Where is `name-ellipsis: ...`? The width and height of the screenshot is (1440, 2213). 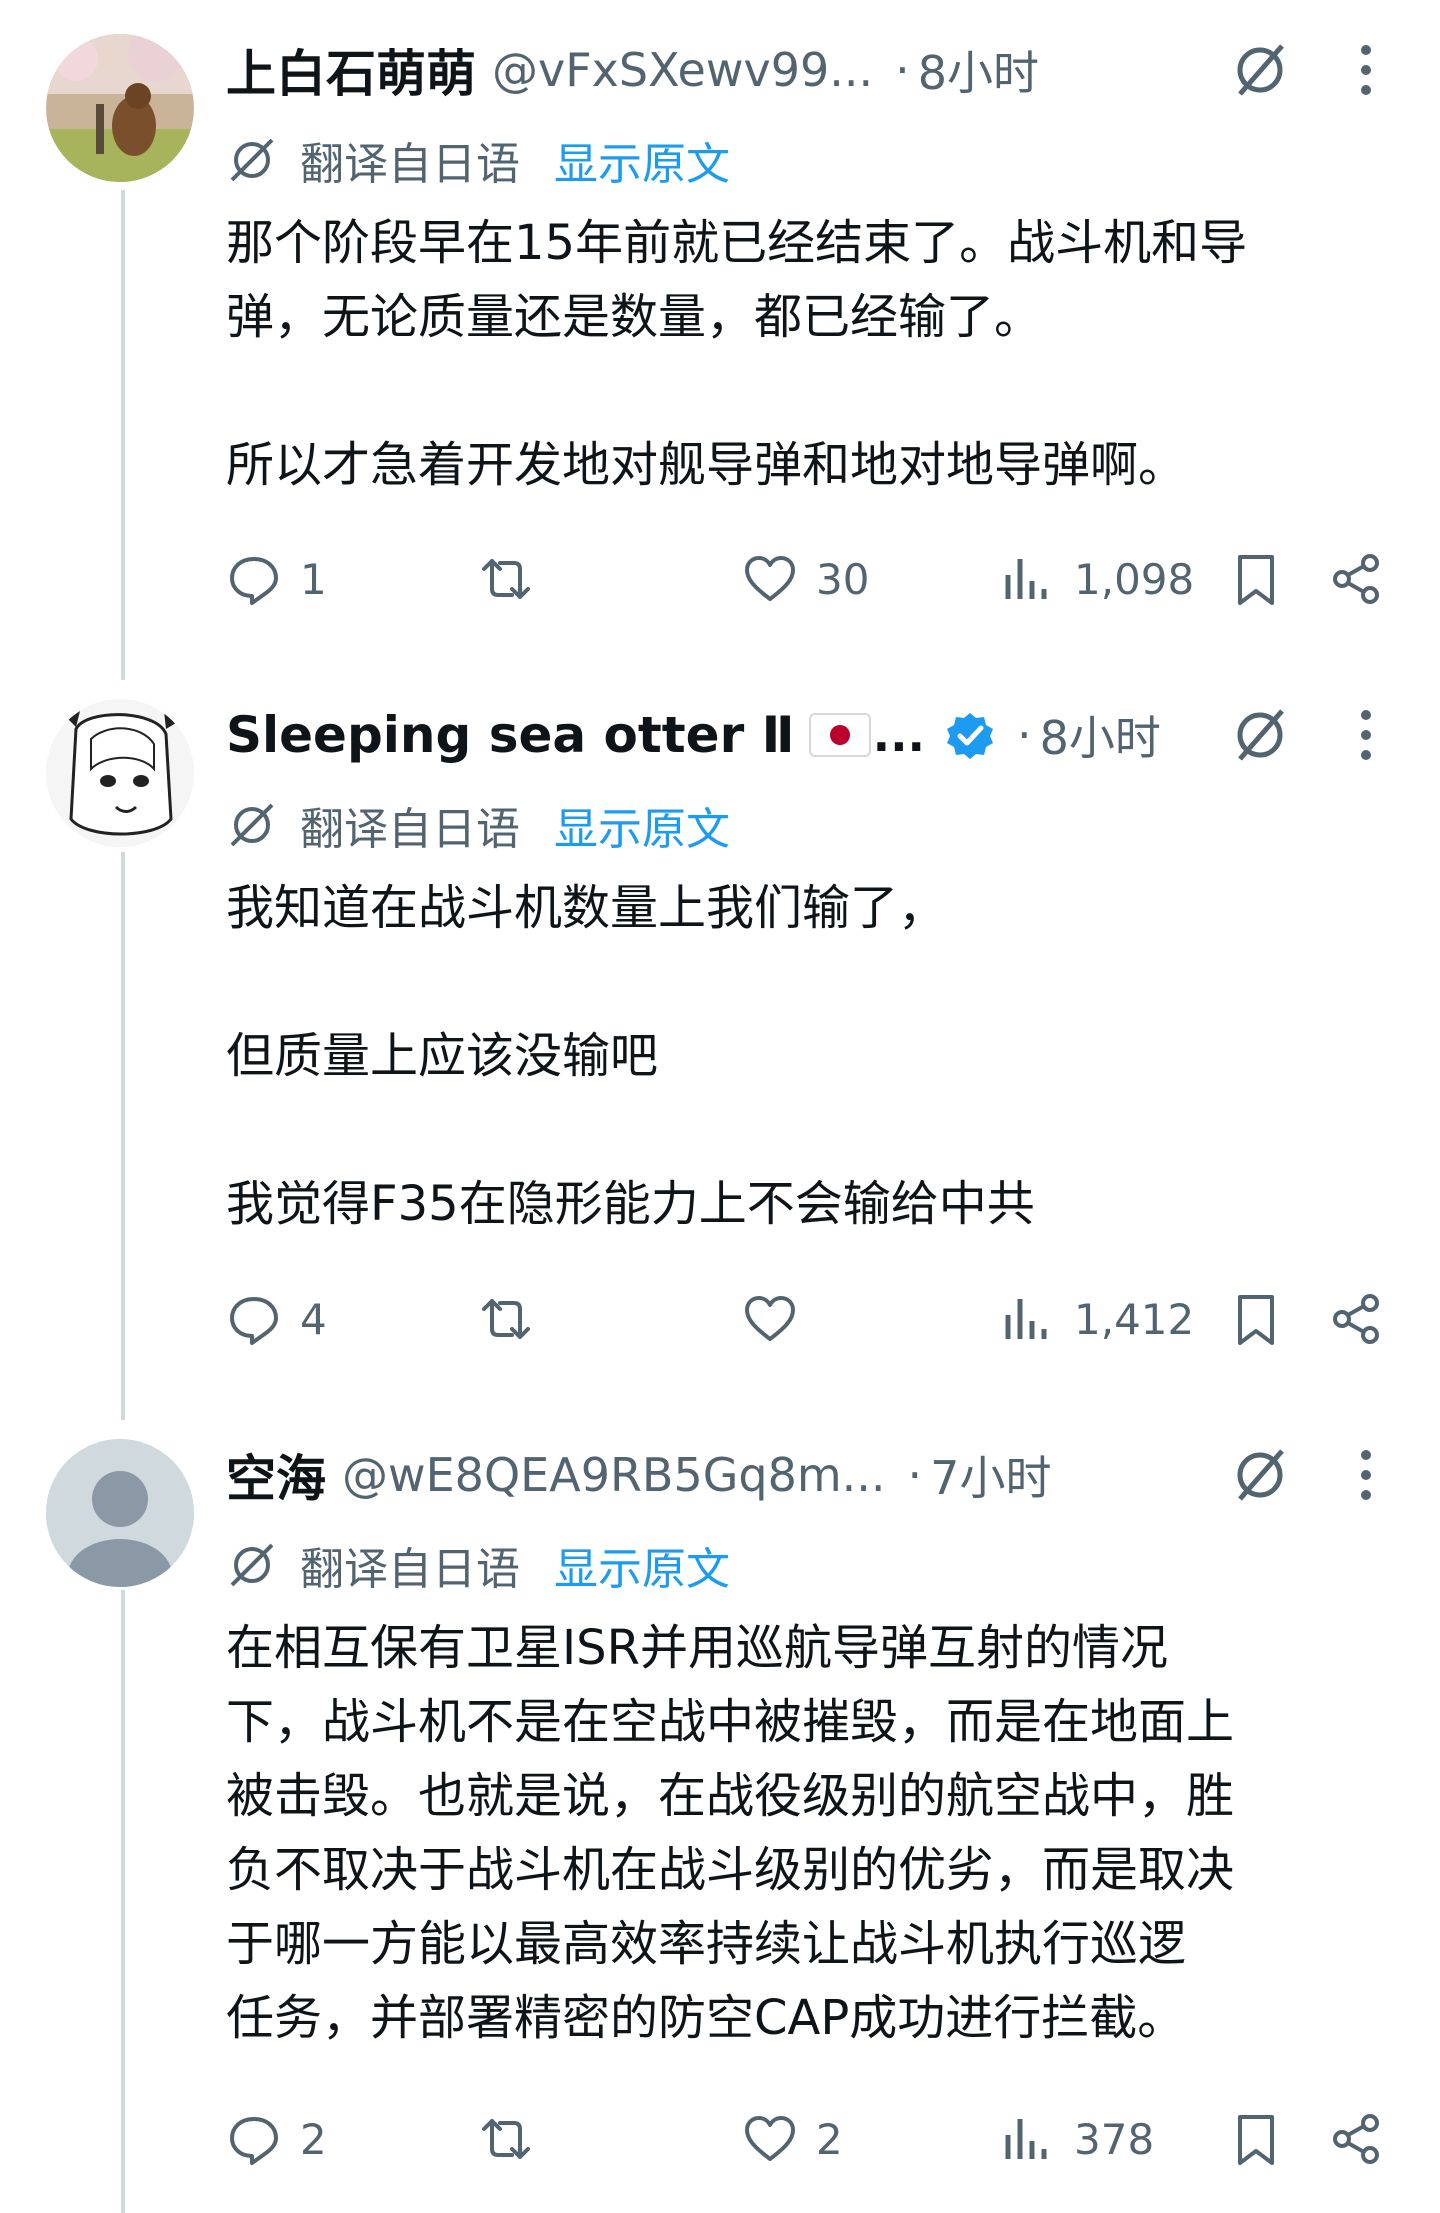
name-ellipsis: ... is located at coordinates (899, 735).